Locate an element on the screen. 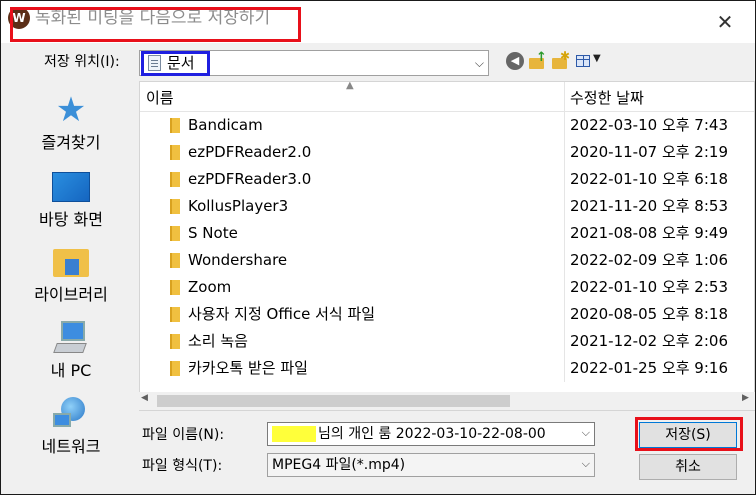 Image resolution: width=756 pixels, height=495 pixels. places-sidebar: ★ 즐겨찾기 바탕 화면 라이브러리 내 PC 네트워크 is located at coordinates (71, 286).